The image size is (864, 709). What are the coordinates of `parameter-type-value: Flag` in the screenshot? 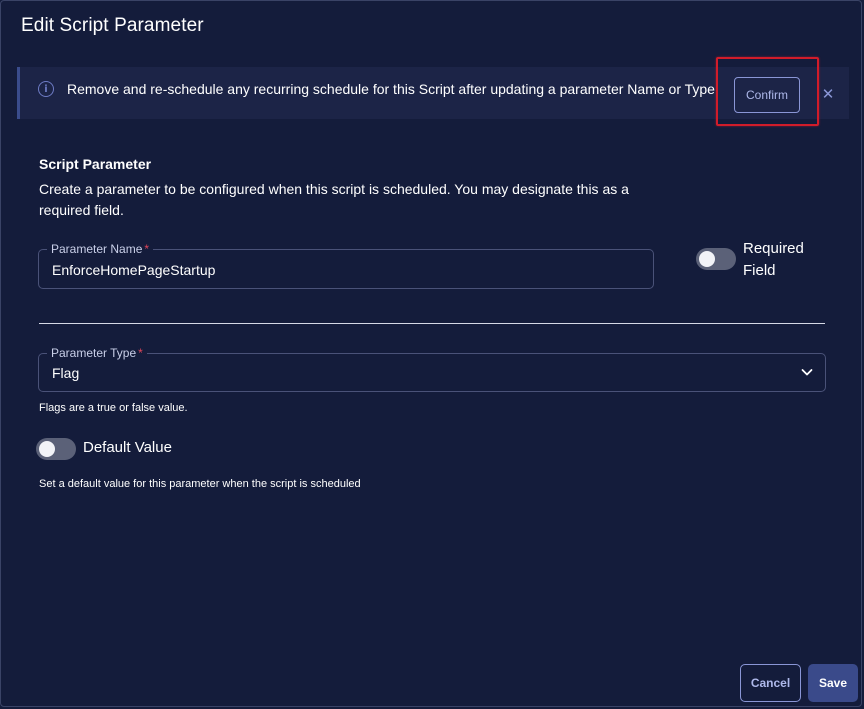 It's located at (66, 373).